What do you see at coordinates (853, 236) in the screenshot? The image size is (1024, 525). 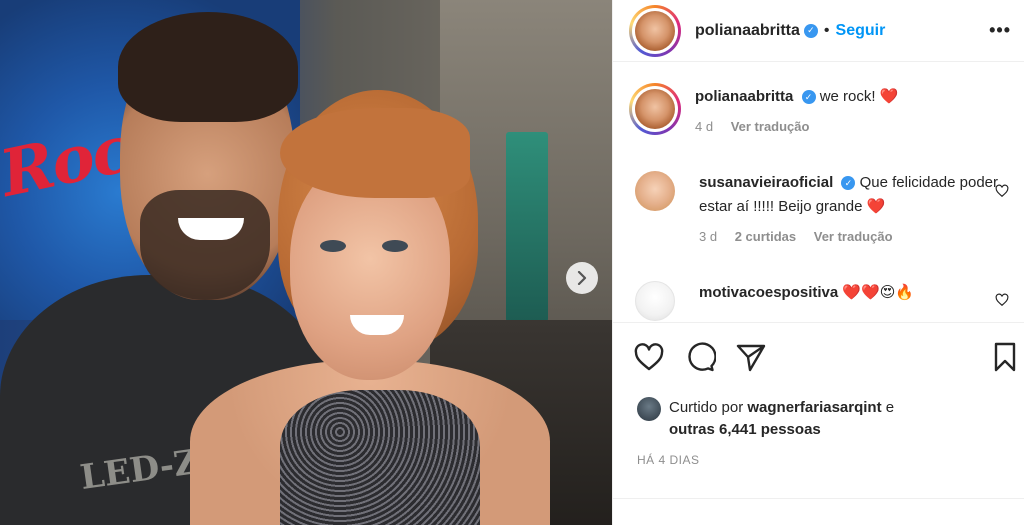 I see `comment-translate-link: Ver tradução` at bounding box center [853, 236].